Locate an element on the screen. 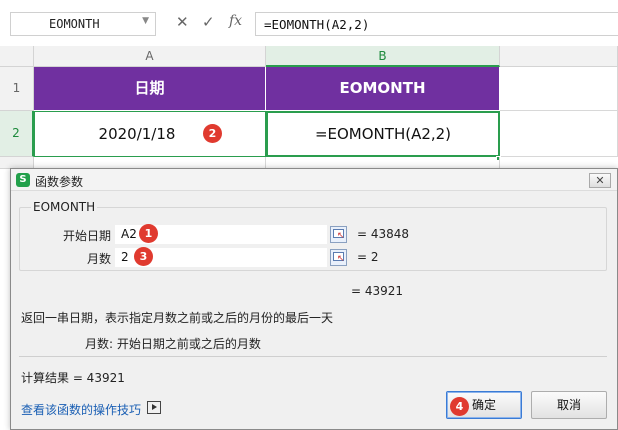 This screenshot has height=430, width=618. video-icon is located at coordinates (154, 407).